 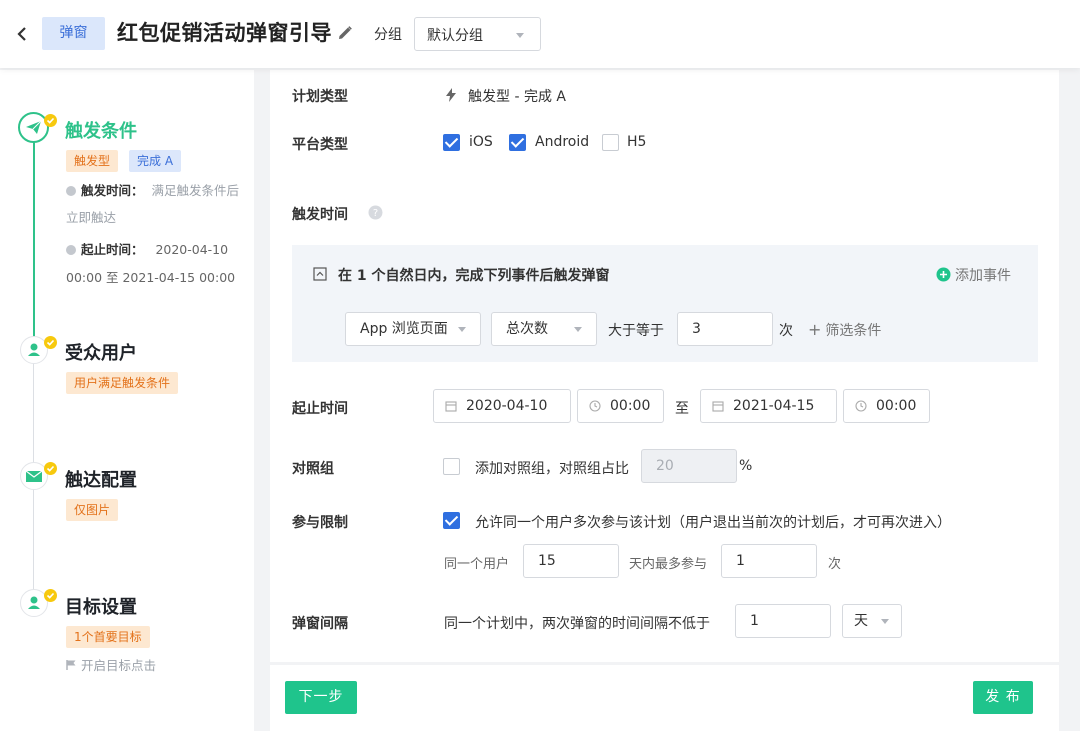 What do you see at coordinates (152, 191) in the screenshot?
I see `trigger-time-info: 触发时间： 满足触发条件后` at bounding box center [152, 191].